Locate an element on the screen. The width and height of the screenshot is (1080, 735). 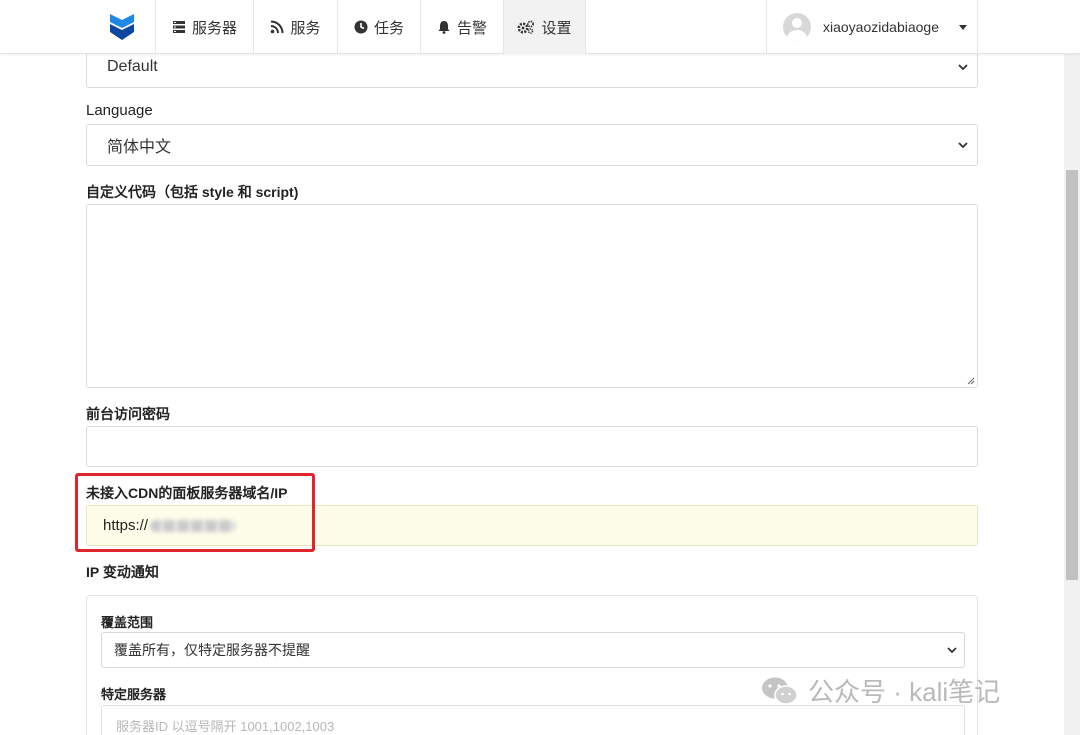
coverage-select-value: 覆盖所有，仅特定服务器不提醒 is located at coordinates (212, 650).